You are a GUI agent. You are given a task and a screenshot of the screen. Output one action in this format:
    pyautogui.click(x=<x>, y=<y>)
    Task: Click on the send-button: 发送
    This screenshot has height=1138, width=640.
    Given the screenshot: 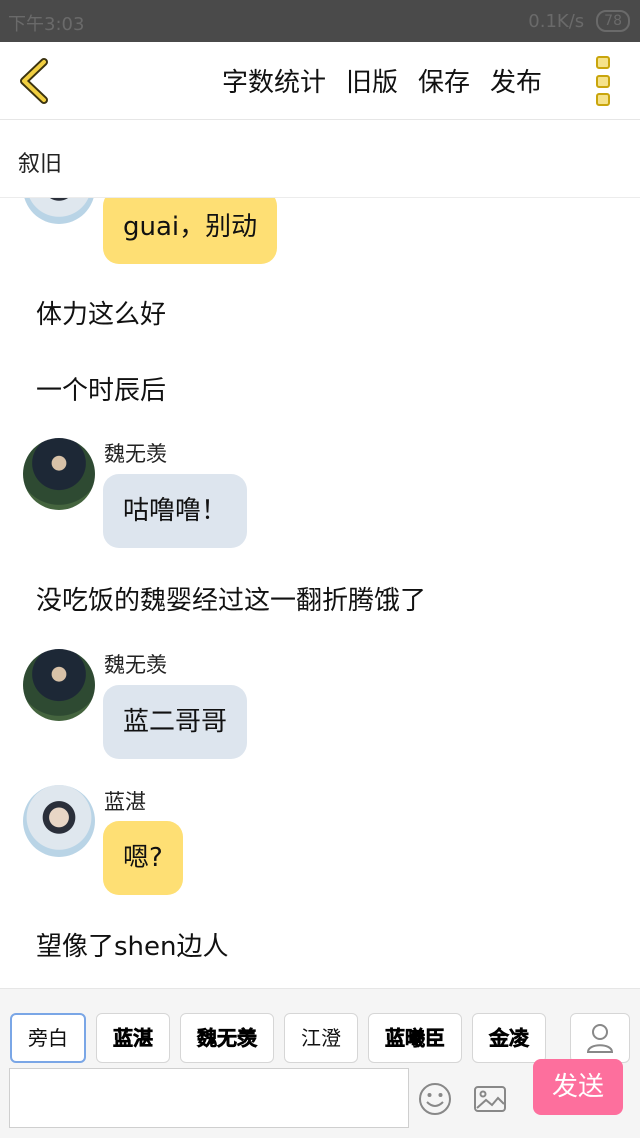 What is the action you would take?
    pyautogui.click(x=578, y=1087)
    